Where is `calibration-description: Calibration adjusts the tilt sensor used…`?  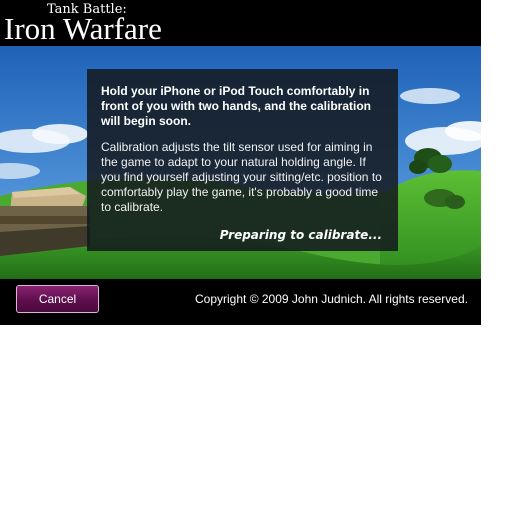
calibration-description: Calibration adjusts the tilt sensor used… is located at coordinates (241, 177).